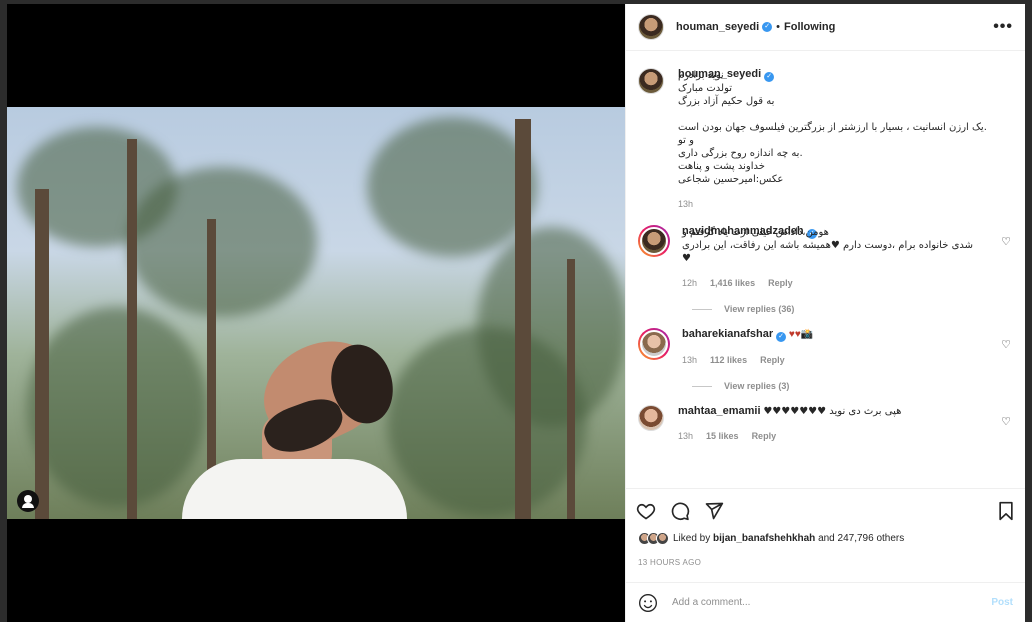 The image size is (1032, 622). I want to click on view-replies-label: View replies (3), so click(757, 386).